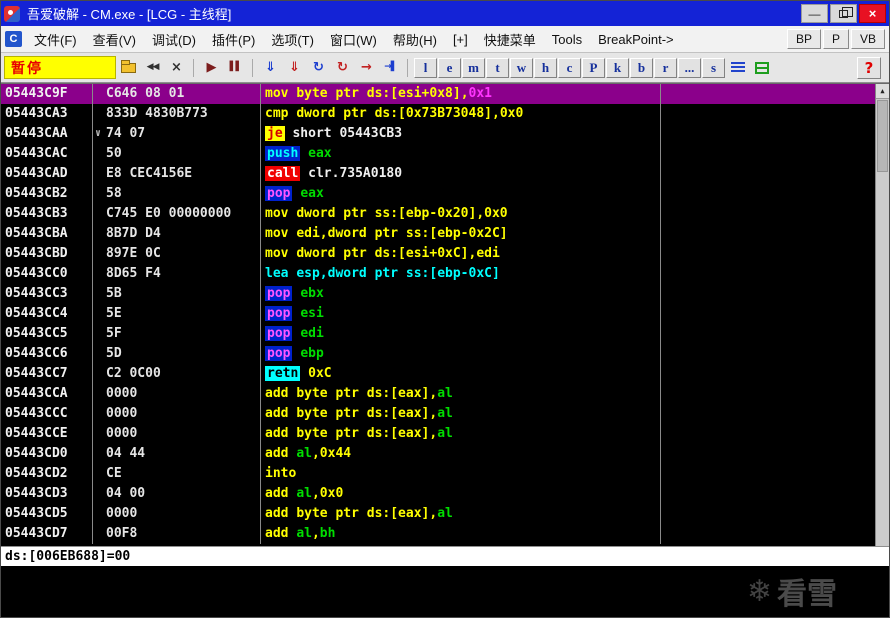  Describe the element at coordinates (461, 534) in the screenshot. I see `disasm-instruction: add al,bh` at that location.